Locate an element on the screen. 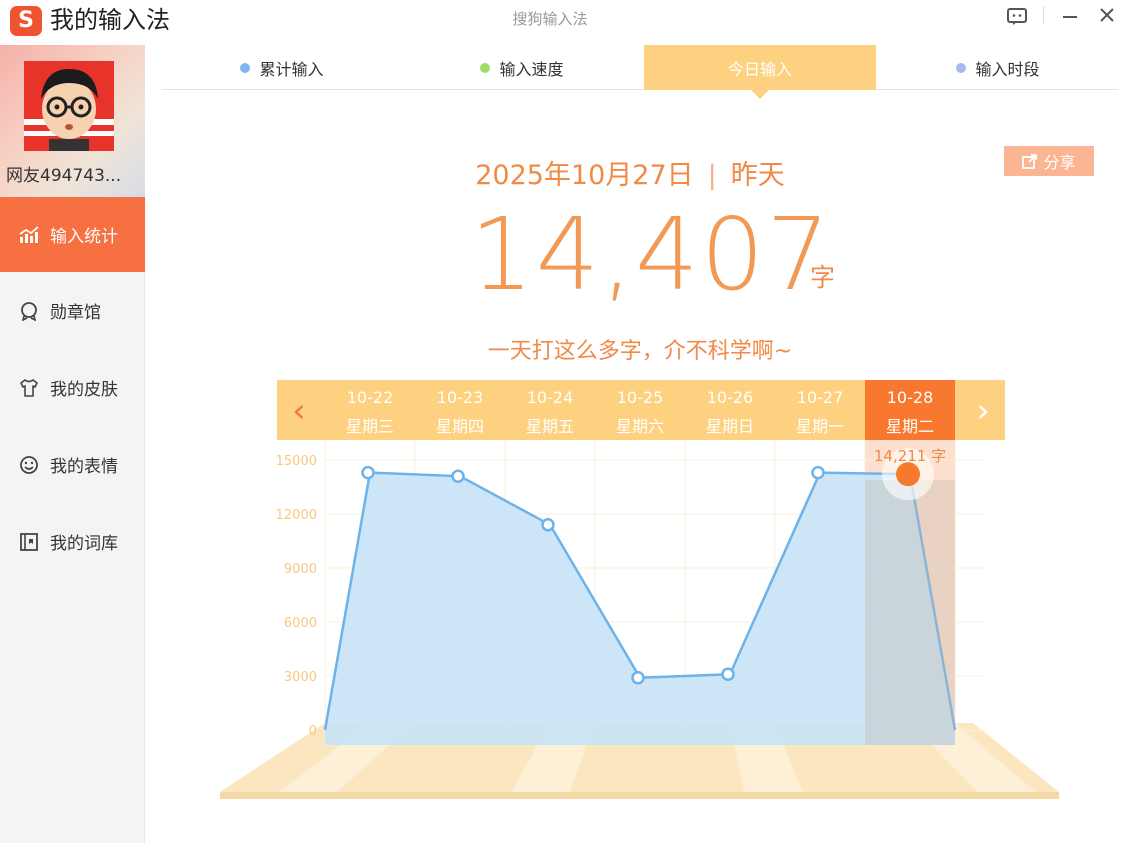 The height and width of the screenshot is (843, 1125). y-tick-label: 3000 is located at coordinates (300, 677).